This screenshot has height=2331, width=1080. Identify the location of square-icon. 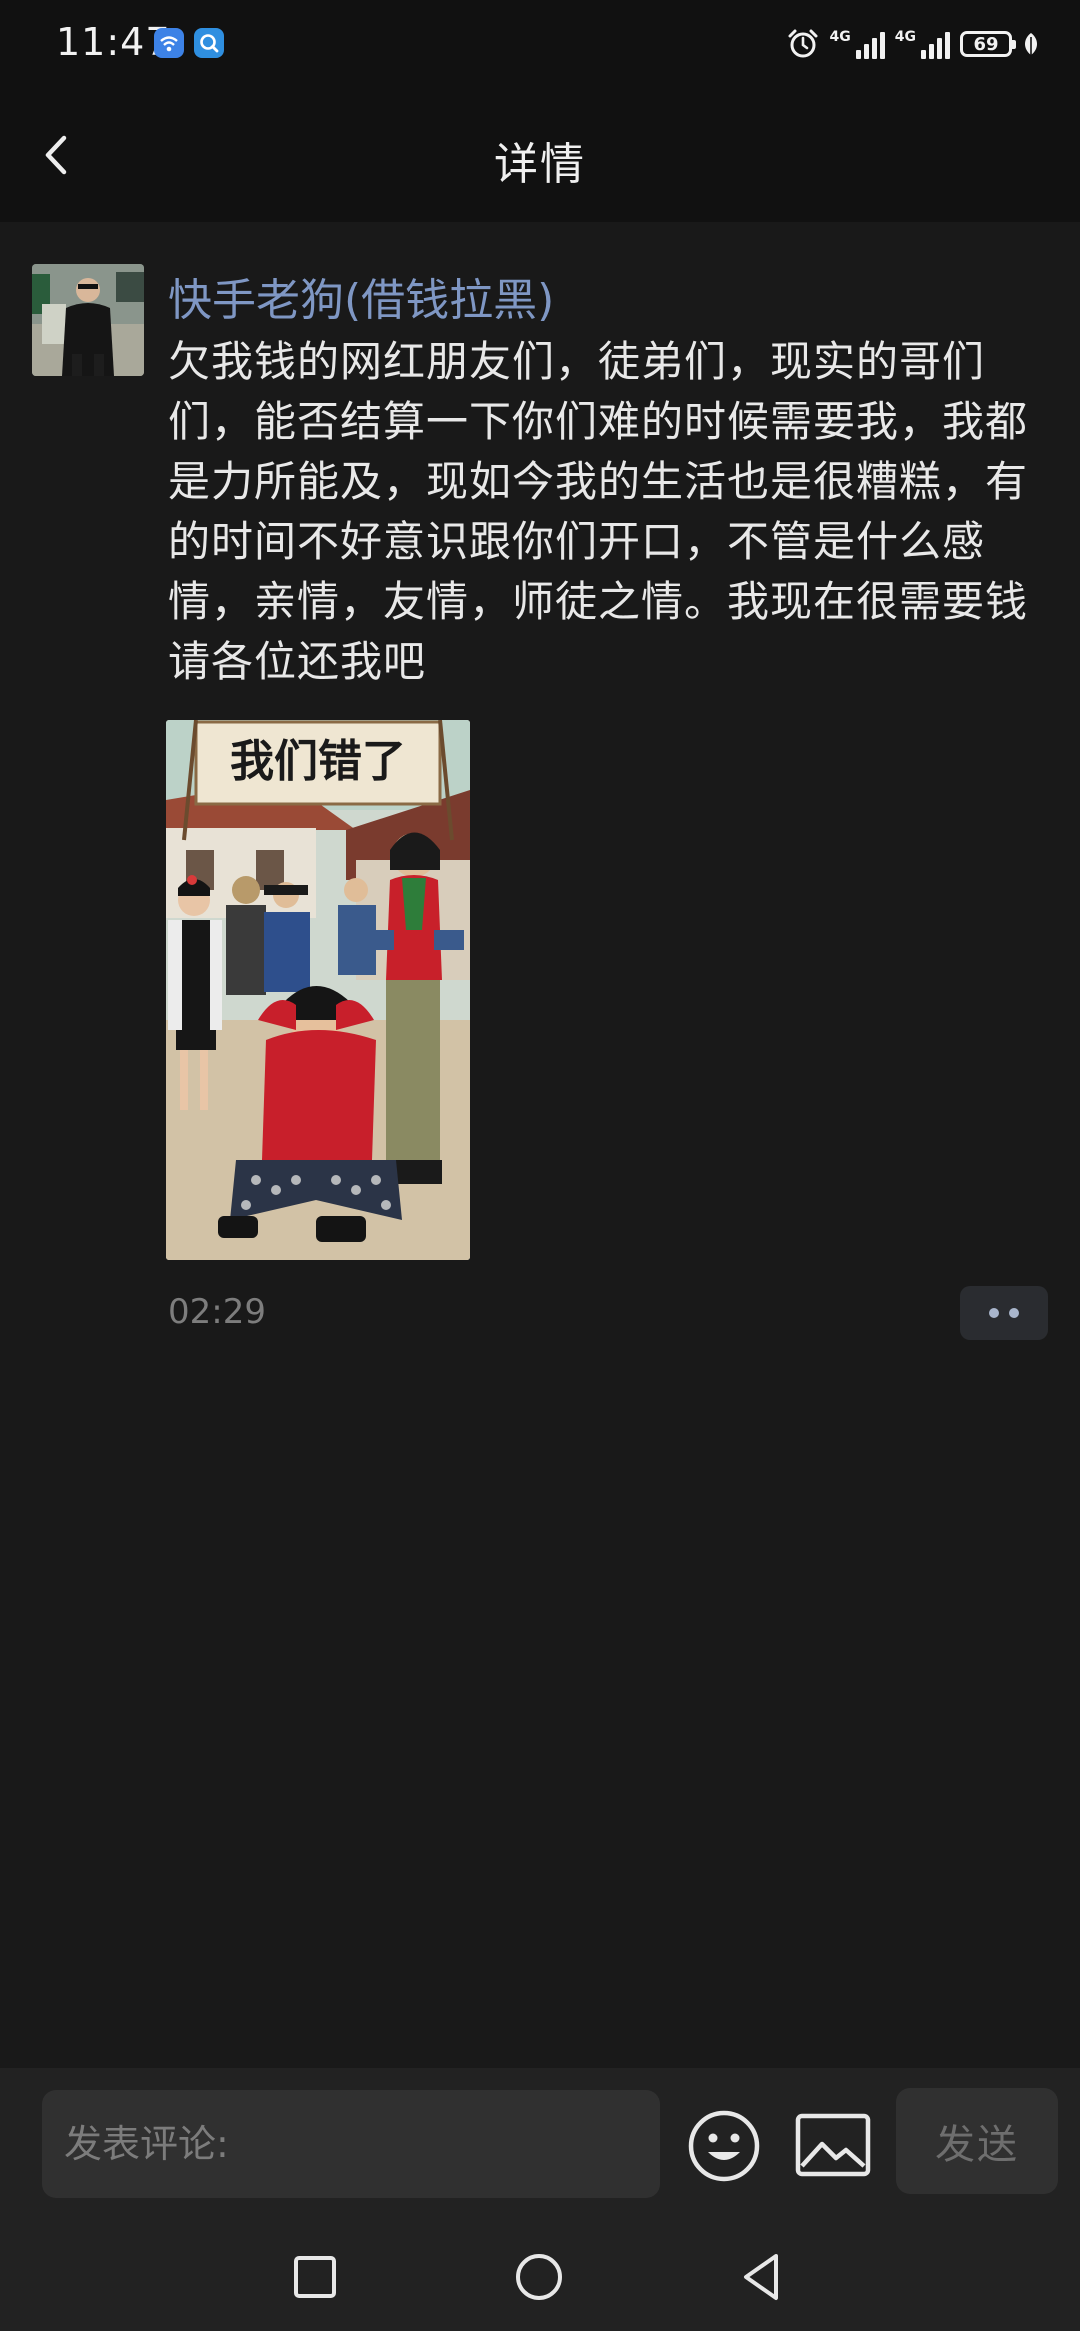
(315, 2277).